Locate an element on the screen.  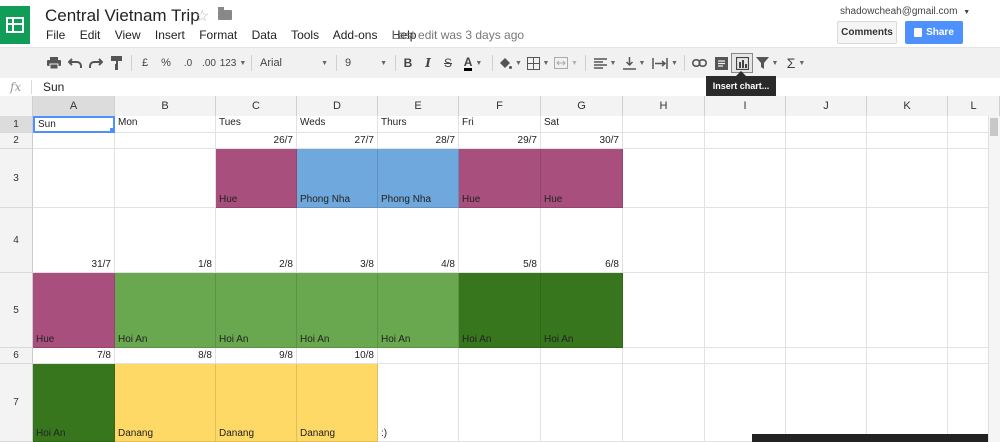
undo-icon is located at coordinates (75, 63).